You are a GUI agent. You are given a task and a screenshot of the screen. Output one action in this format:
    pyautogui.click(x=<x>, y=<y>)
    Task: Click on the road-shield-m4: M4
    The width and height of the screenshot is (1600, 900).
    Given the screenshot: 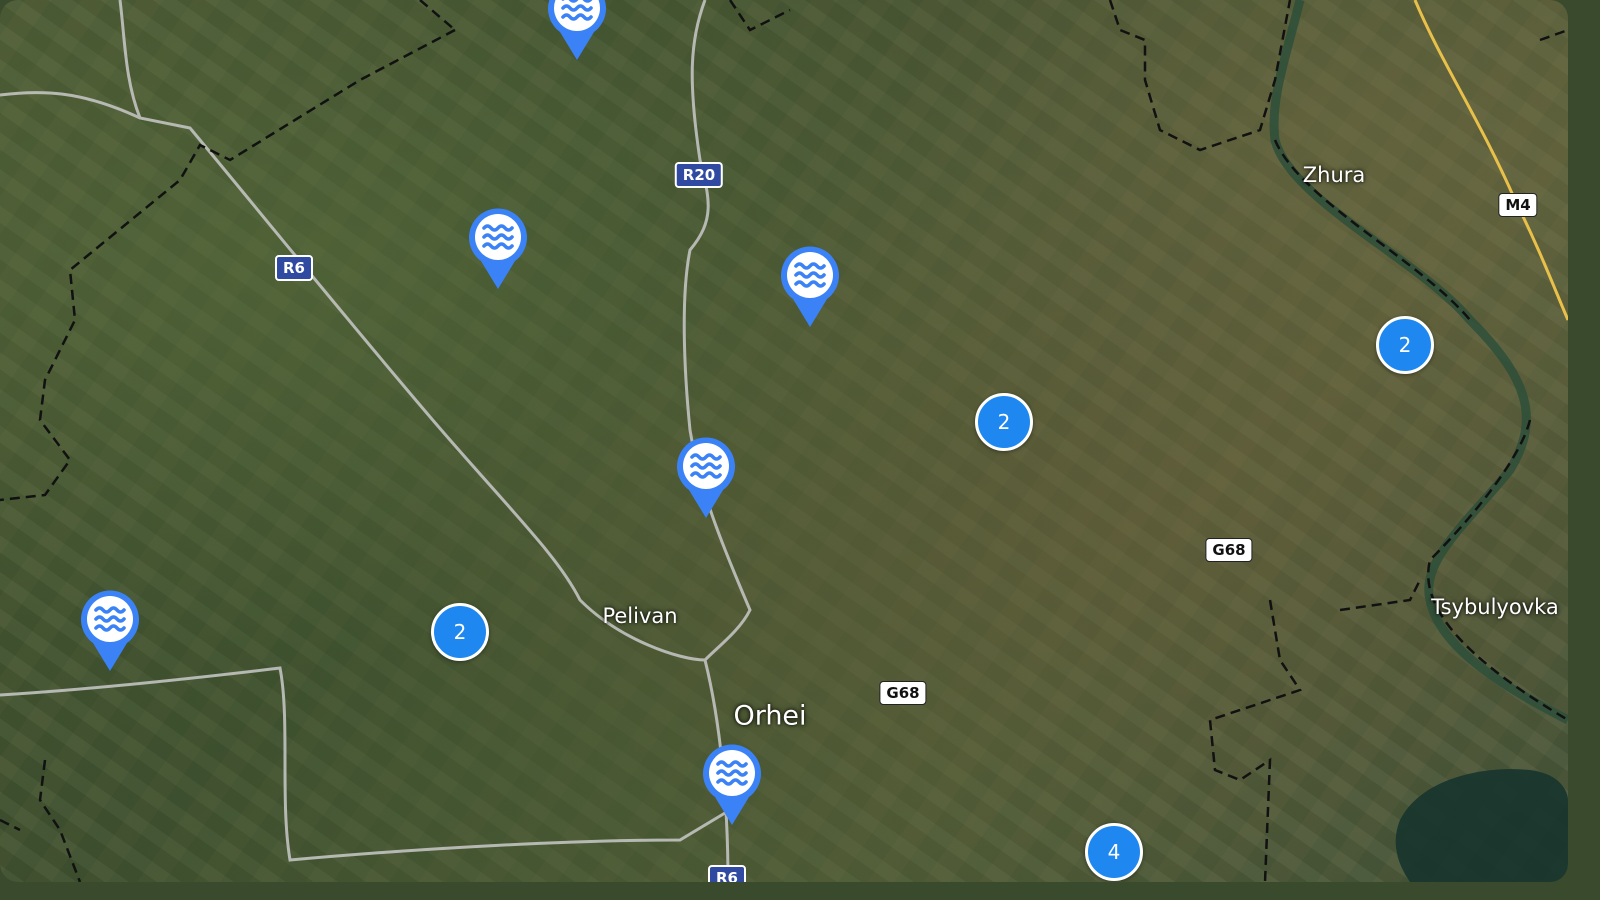 What is the action you would take?
    pyautogui.click(x=1518, y=205)
    